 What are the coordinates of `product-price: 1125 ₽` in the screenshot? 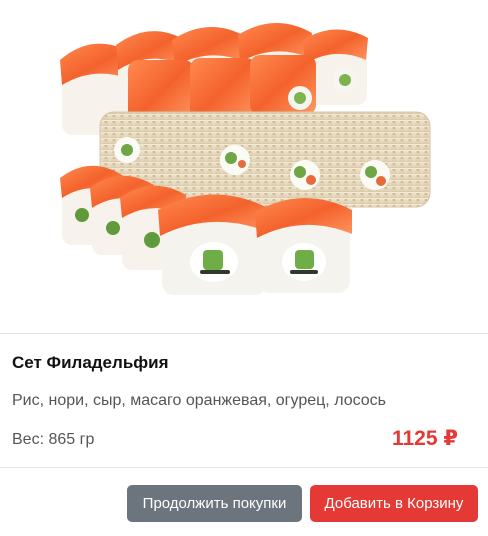 It's located at (424, 438).